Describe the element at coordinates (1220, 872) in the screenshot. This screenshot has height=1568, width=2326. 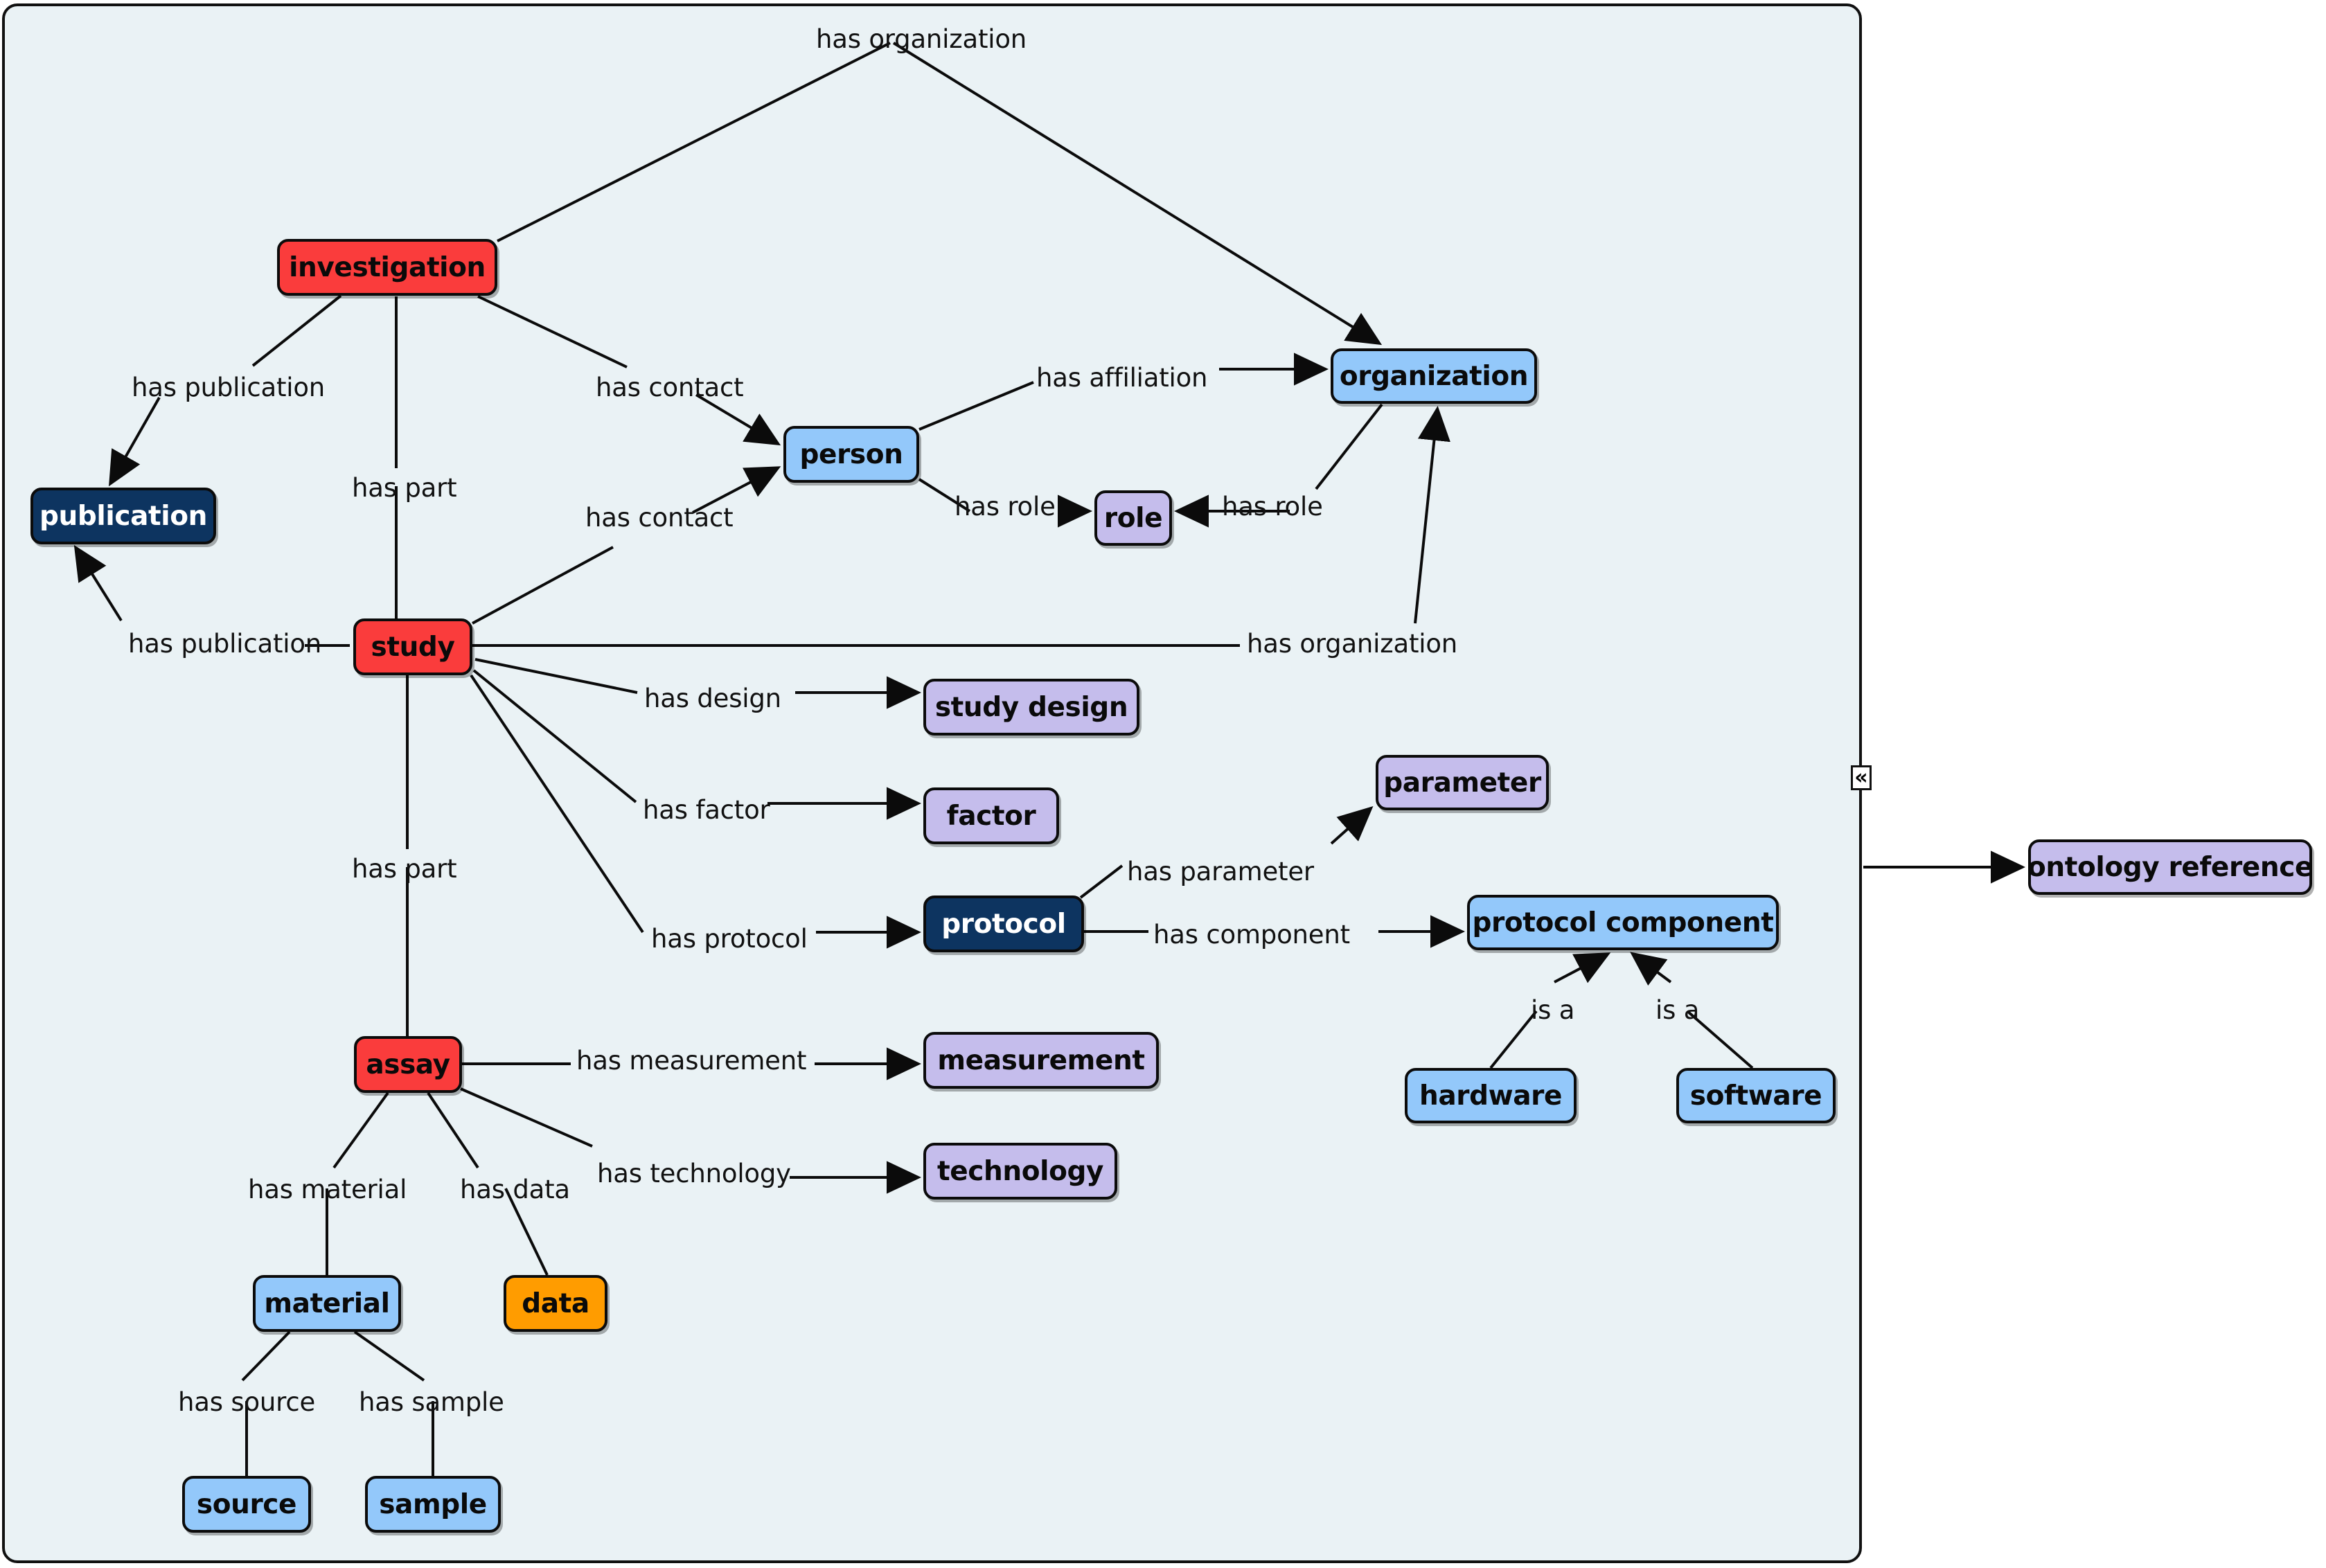
I see `edge-label-has-parameter: has parameter` at that location.